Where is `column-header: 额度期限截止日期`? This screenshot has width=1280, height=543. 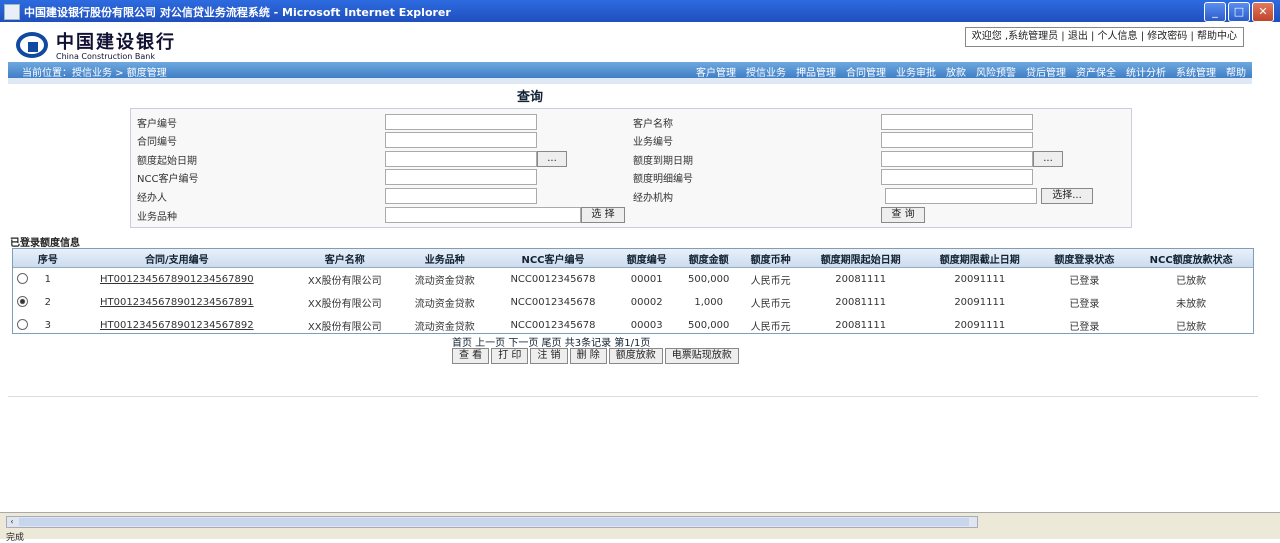
column-header: 额度期限截止日期 is located at coordinates (980, 258).